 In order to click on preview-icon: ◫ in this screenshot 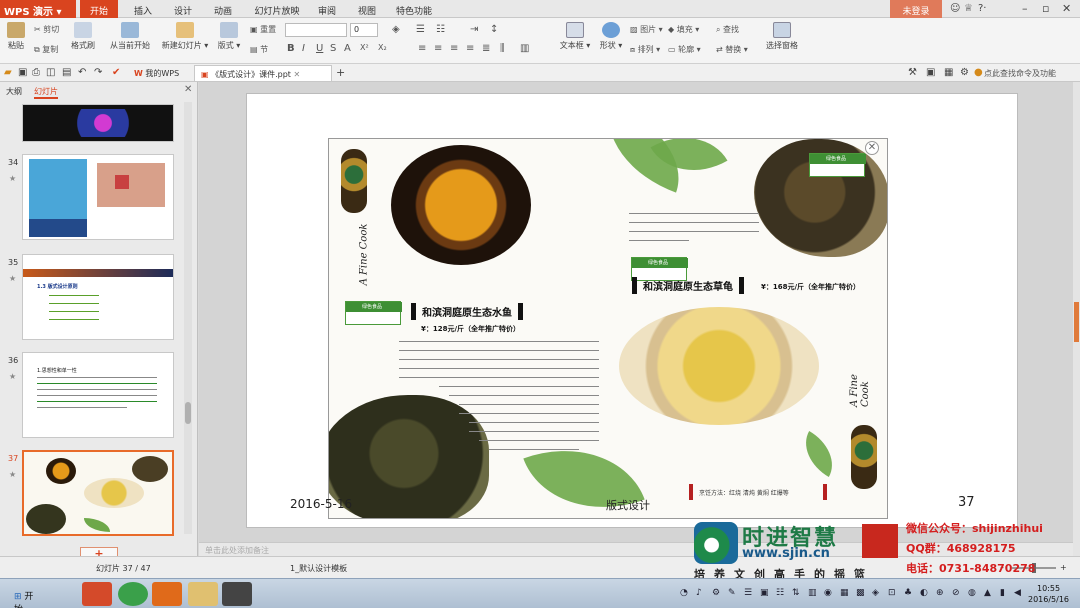, I will do `click(50, 72)`.